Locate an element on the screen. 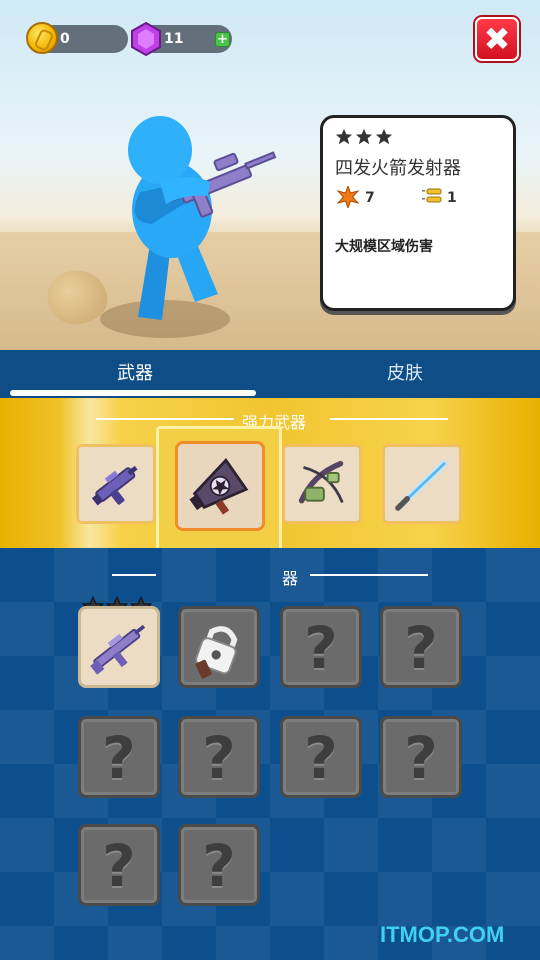  crossbow-icon is located at coordinates (321, 482).